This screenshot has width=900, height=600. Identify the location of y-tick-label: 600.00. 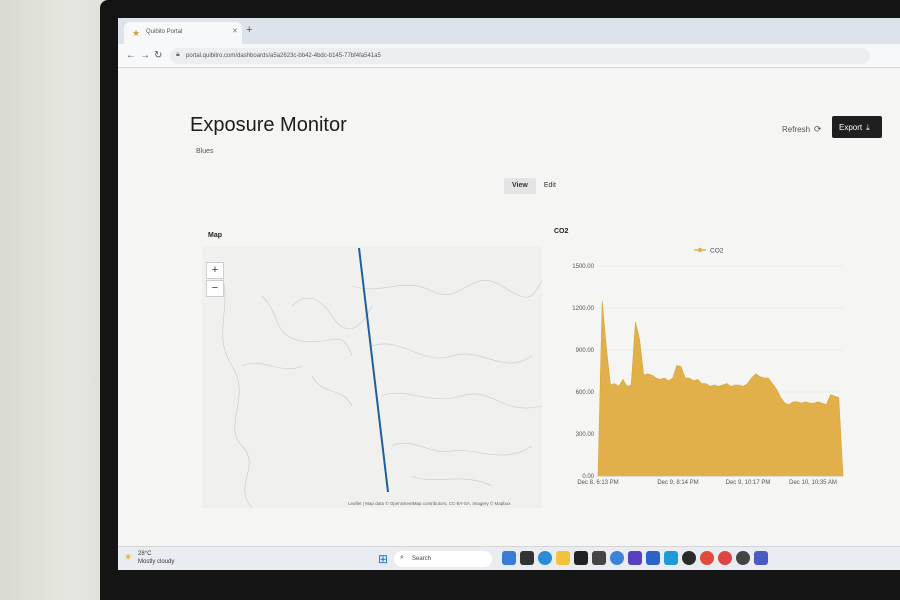
(585, 393).